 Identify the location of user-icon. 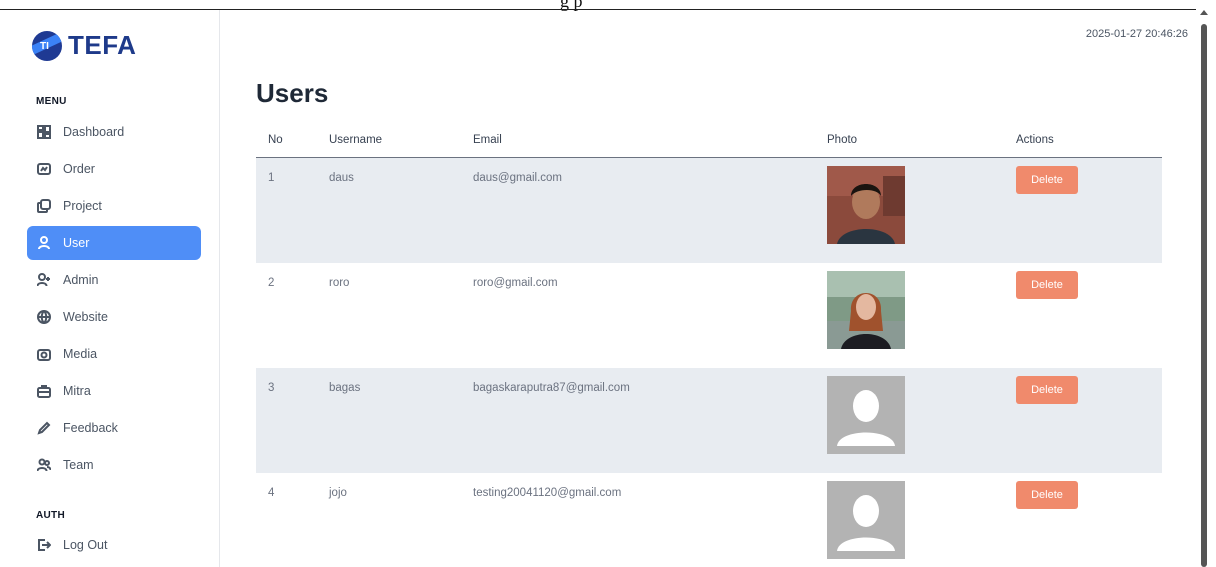
(44, 243).